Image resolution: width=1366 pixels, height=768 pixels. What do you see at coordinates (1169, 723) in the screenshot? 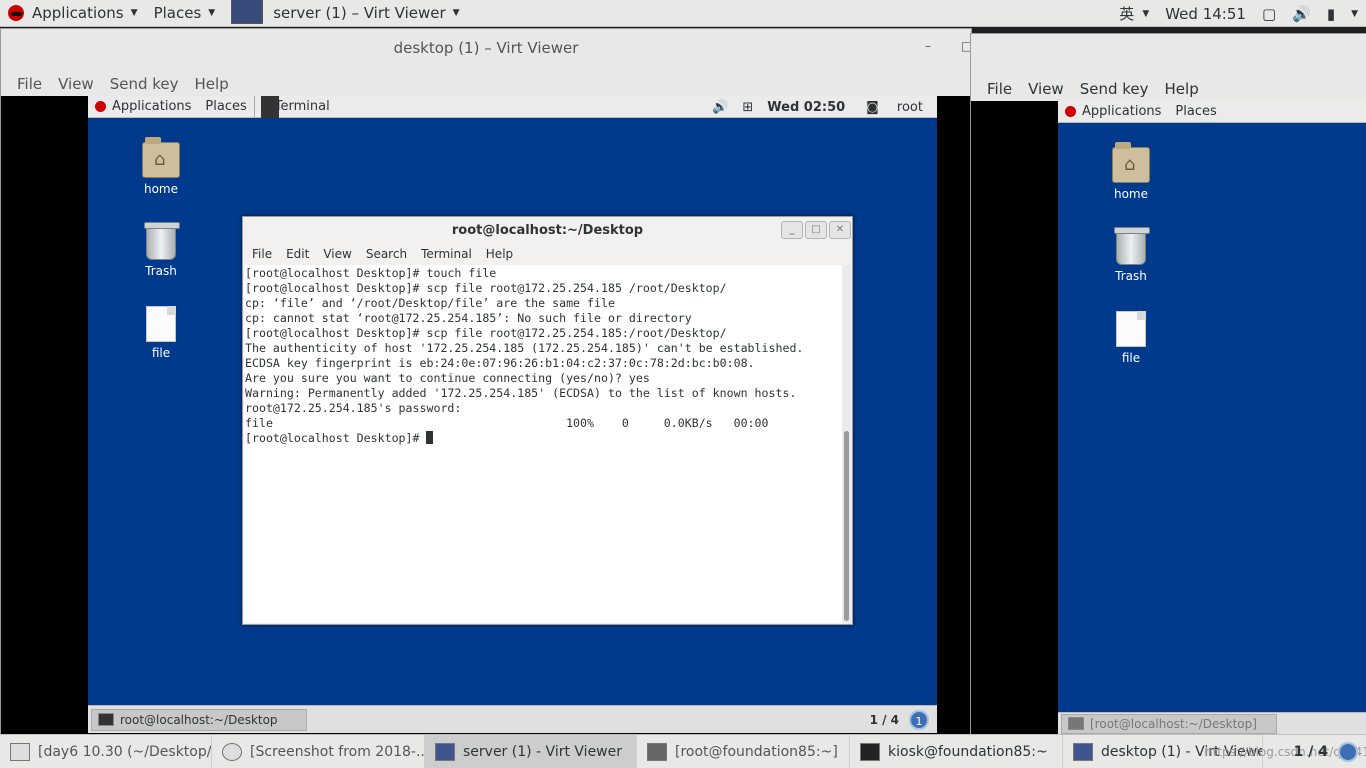
I see `guest-taskbar-item: [root@localhost:~/Desktop]` at bounding box center [1169, 723].